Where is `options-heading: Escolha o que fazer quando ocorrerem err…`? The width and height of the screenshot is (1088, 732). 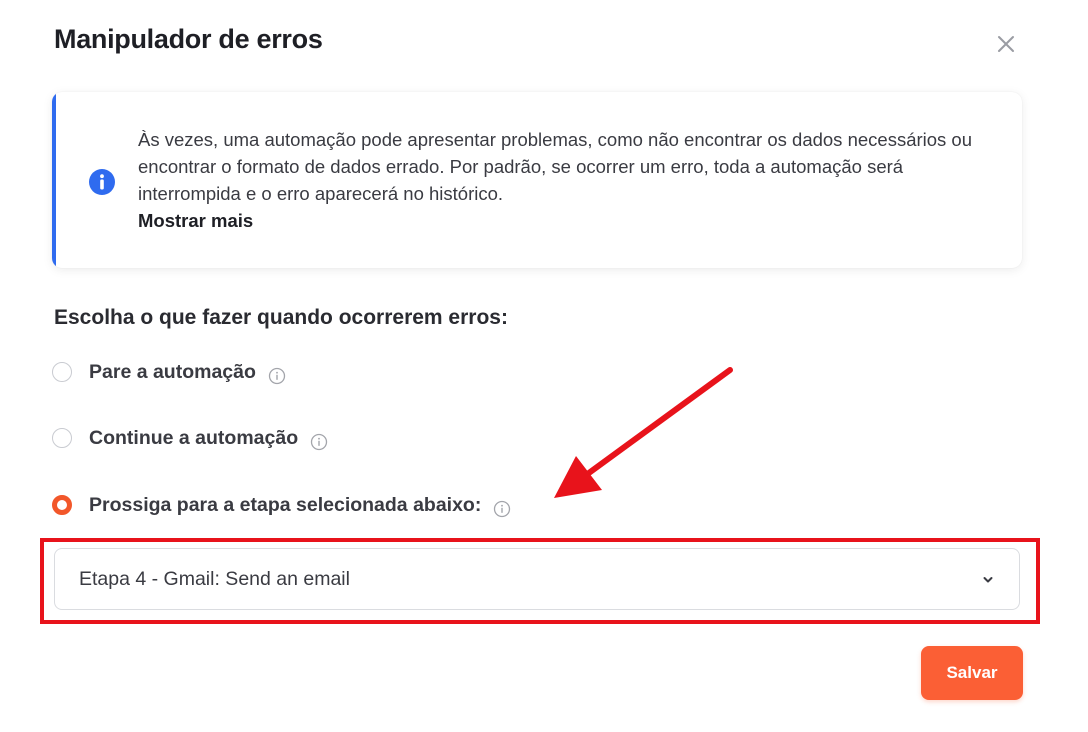
options-heading: Escolha o que fazer quando ocorrerem err… is located at coordinates (281, 317).